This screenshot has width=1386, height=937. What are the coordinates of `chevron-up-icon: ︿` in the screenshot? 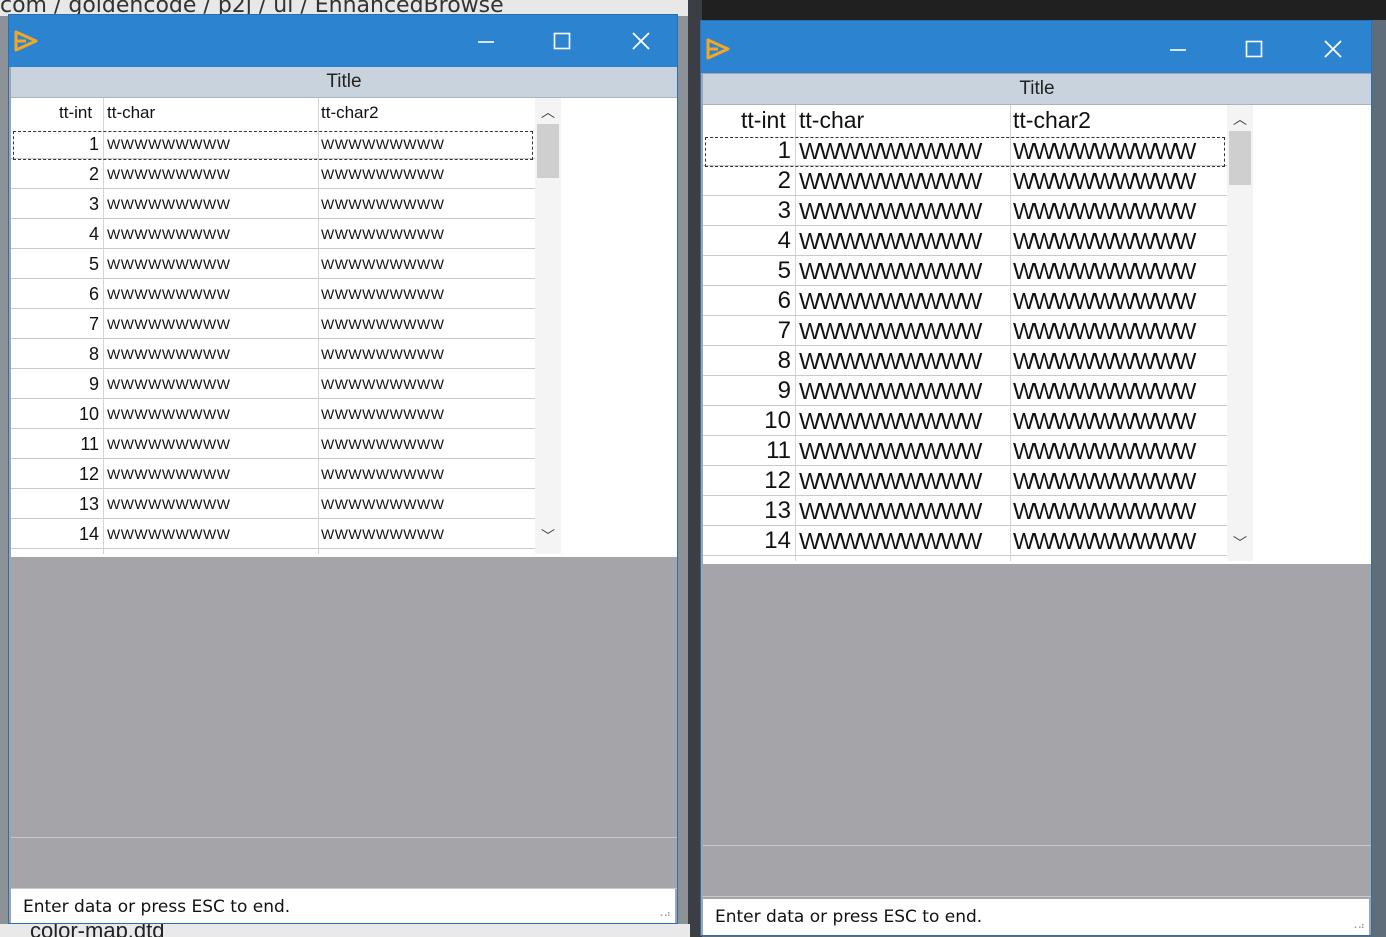 It's located at (548, 112).